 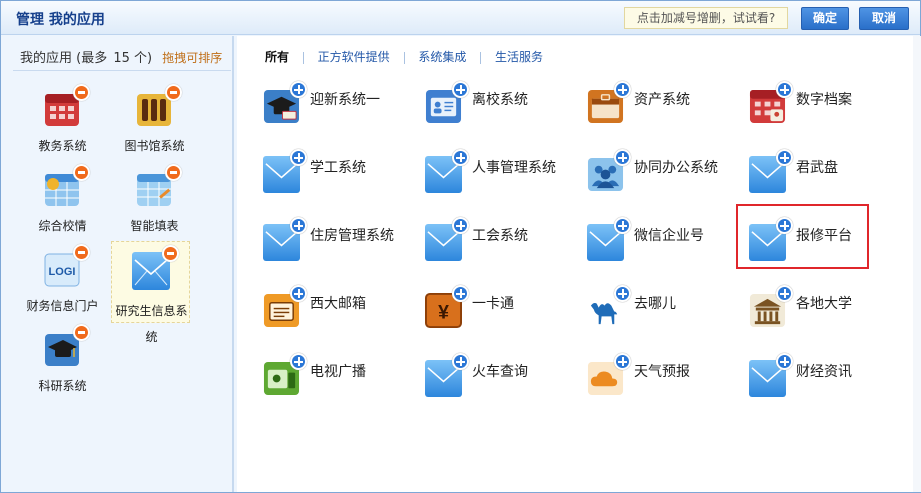 I want to click on app-label: 工会系统, so click(x=500, y=236).